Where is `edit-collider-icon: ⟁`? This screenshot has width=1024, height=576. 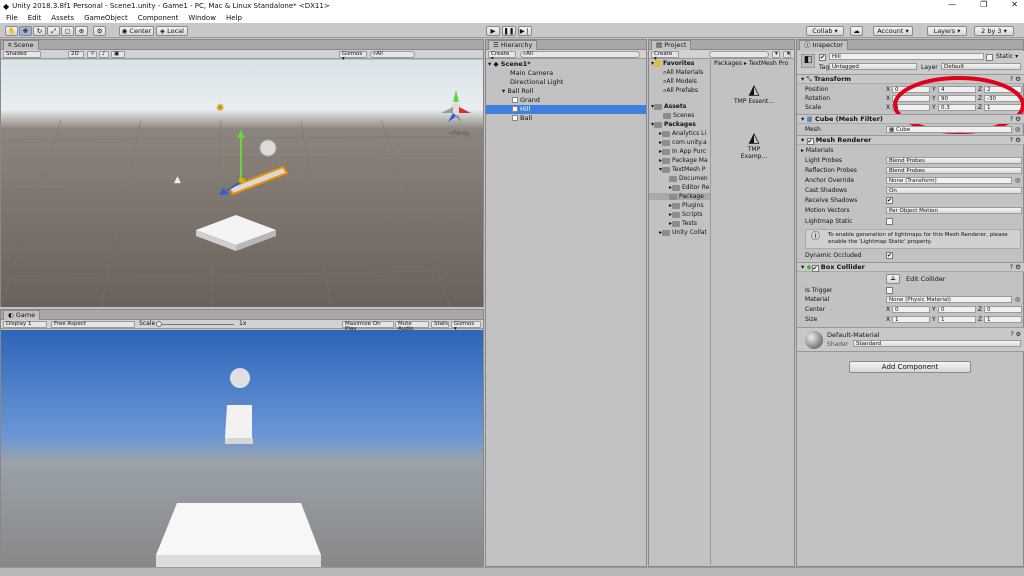 edit-collider-icon: ⟁ is located at coordinates (893, 279).